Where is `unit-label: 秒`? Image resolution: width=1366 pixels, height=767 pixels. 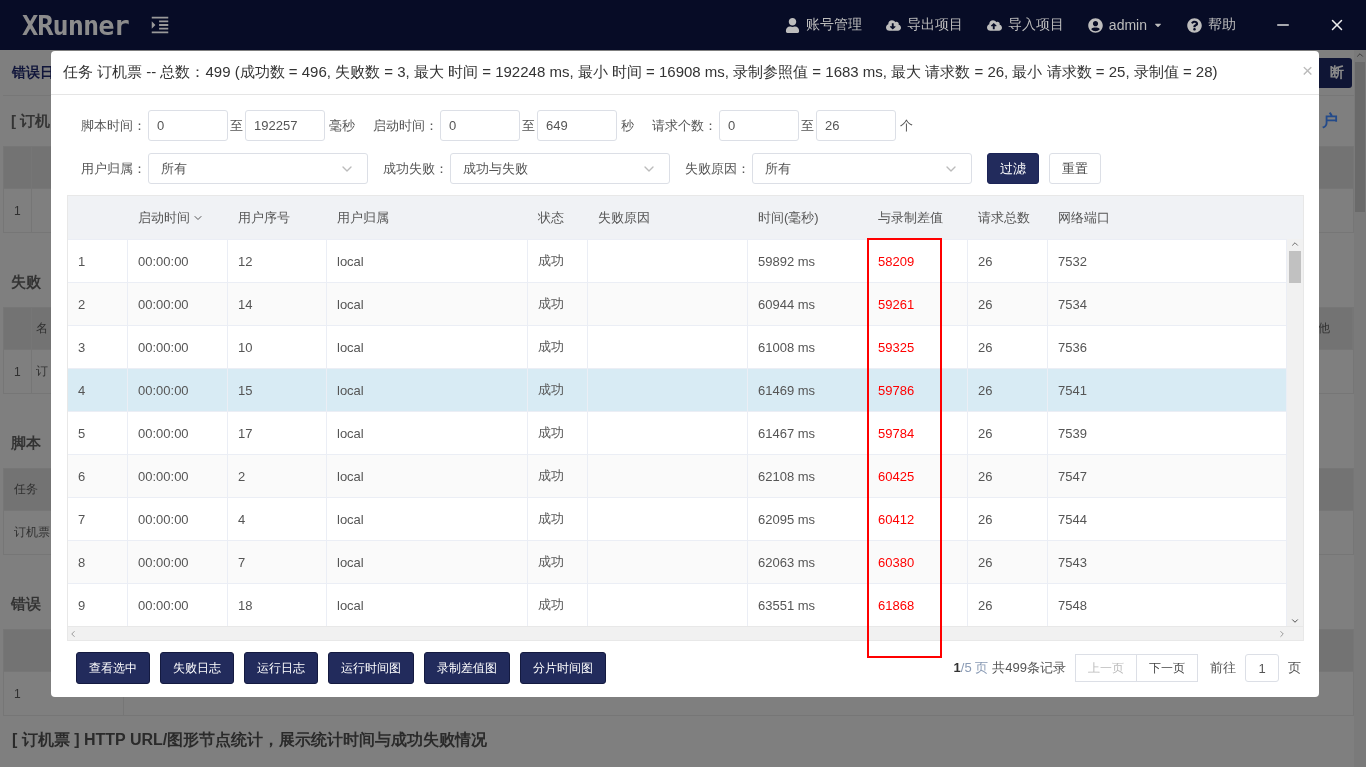 unit-label: 秒 is located at coordinates (627, 125).